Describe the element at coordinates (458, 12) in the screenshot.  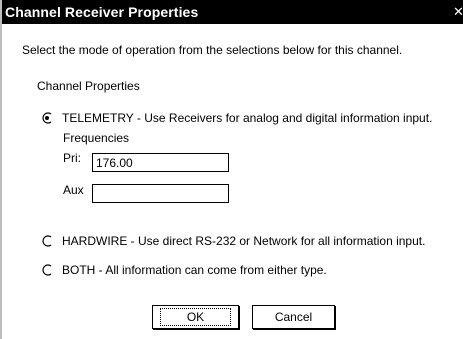
I see `close-icon: ✕` at that location.